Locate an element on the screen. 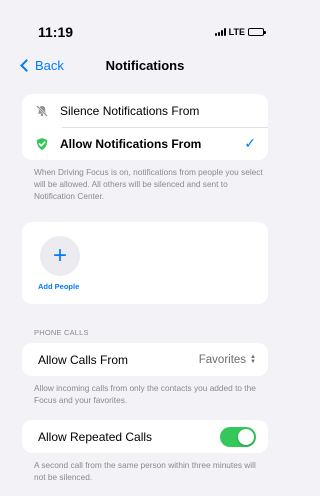 The height and width of the screenshot is (496, 320). status-time: 11:19 is located at coordinates (56, 32).